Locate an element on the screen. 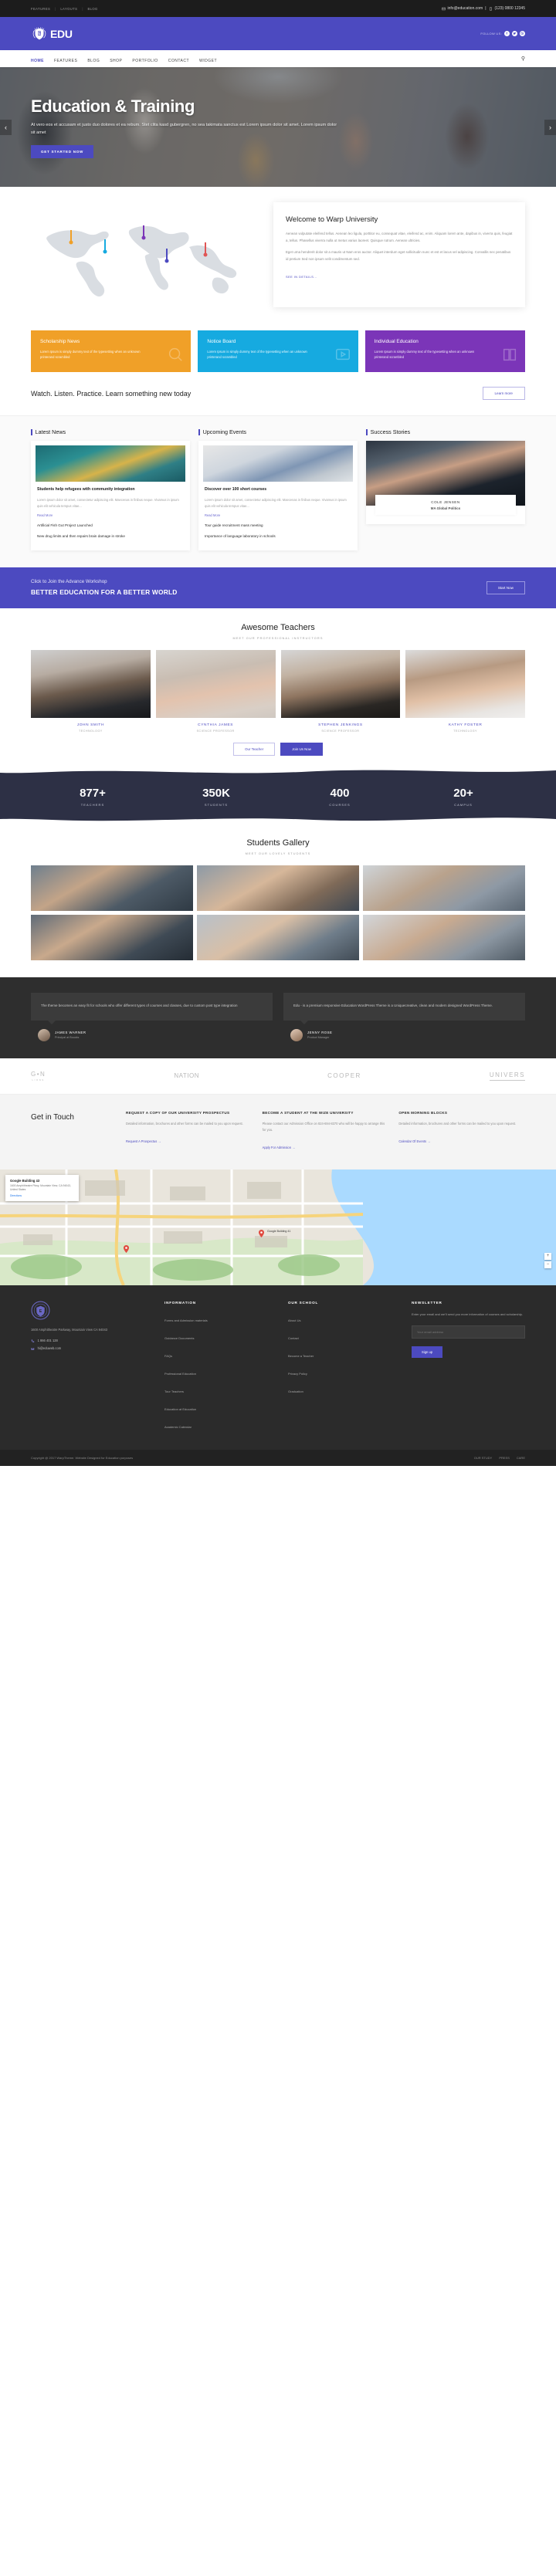 Image resolution: width=556 pixels, height=2576 pixels. nav-link-contact: CONTACT is located at coordinates (178, 61).